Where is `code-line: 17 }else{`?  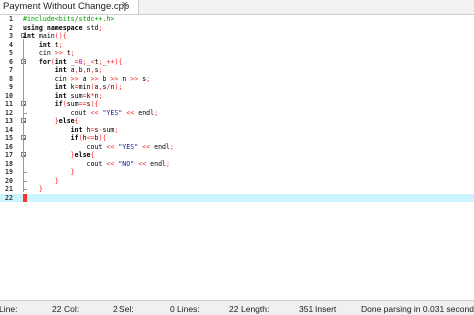
code-line: 17 }else{ is located at coordinates (237, 155).